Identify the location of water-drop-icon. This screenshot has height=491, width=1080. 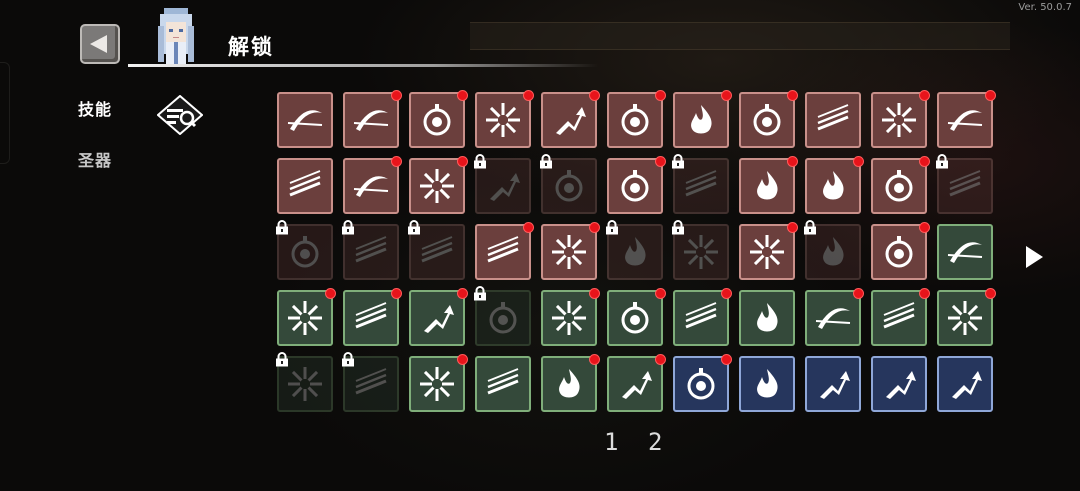
(569, 383).